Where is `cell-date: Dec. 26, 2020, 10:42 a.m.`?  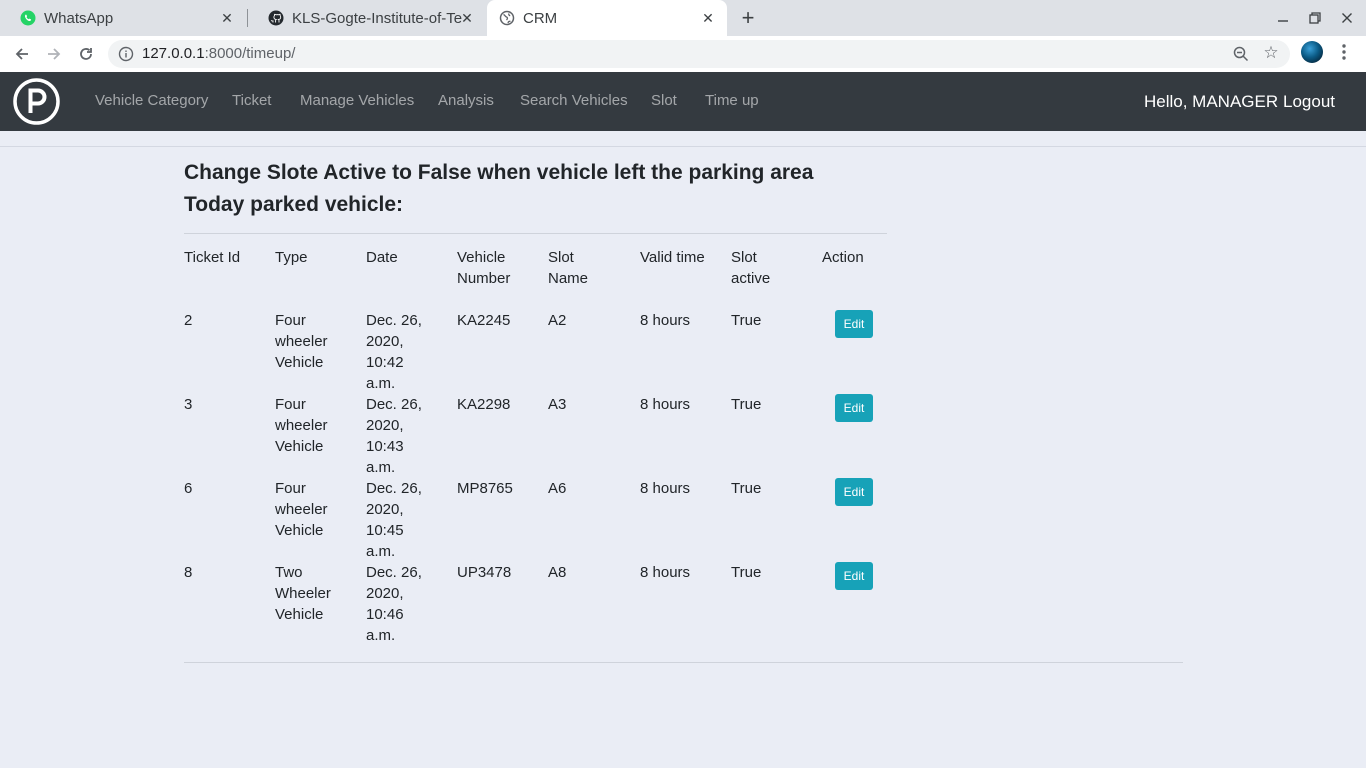 cell-date: Dec. 26, 2020, 10:42 a.m. is located at coordinates (394, 352).